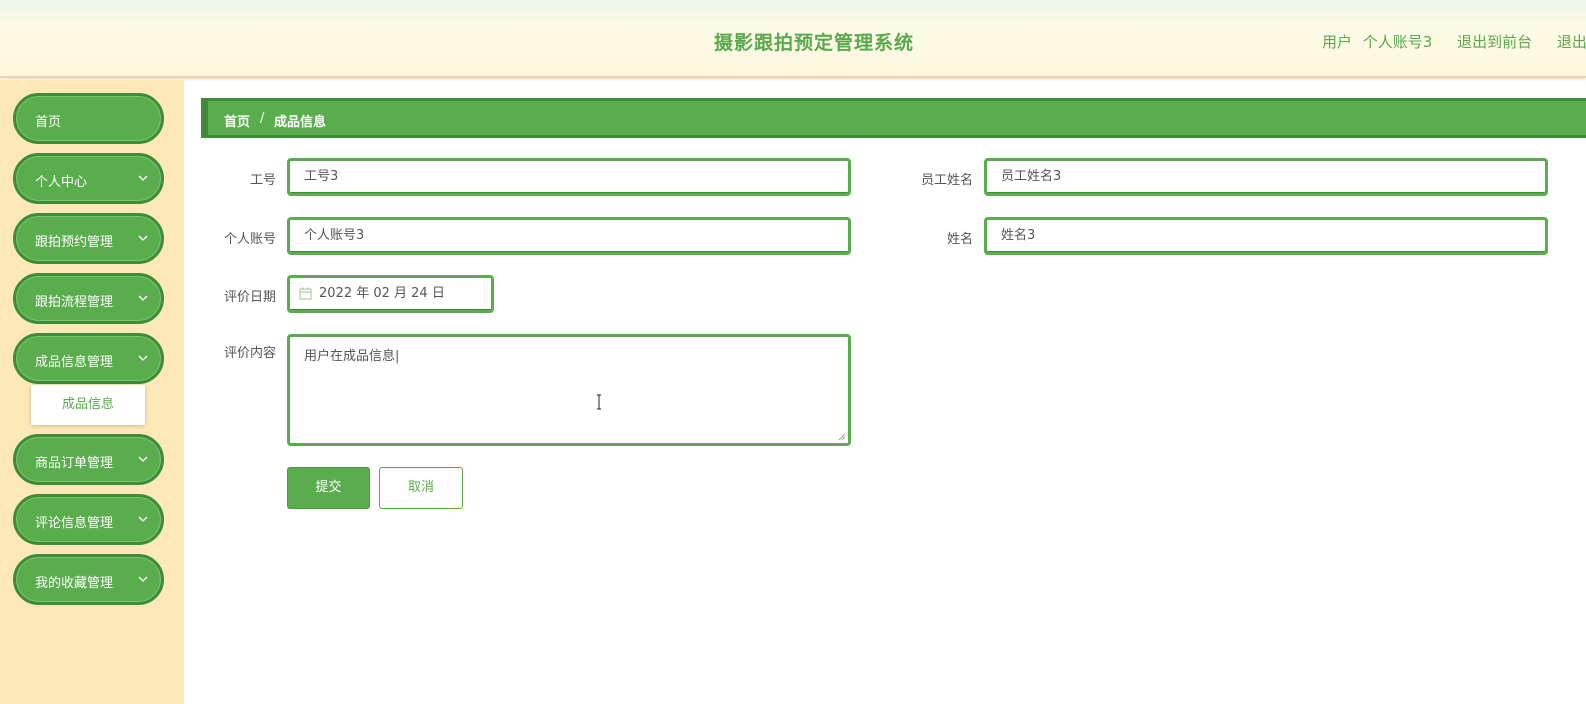 The height and width of the screenshot is (704, 1586). What do you see at coordinates (1266, 177) in the screenshot?
I see `employee-name-field: 员工姓名3` at bounding box center [1266, 177].